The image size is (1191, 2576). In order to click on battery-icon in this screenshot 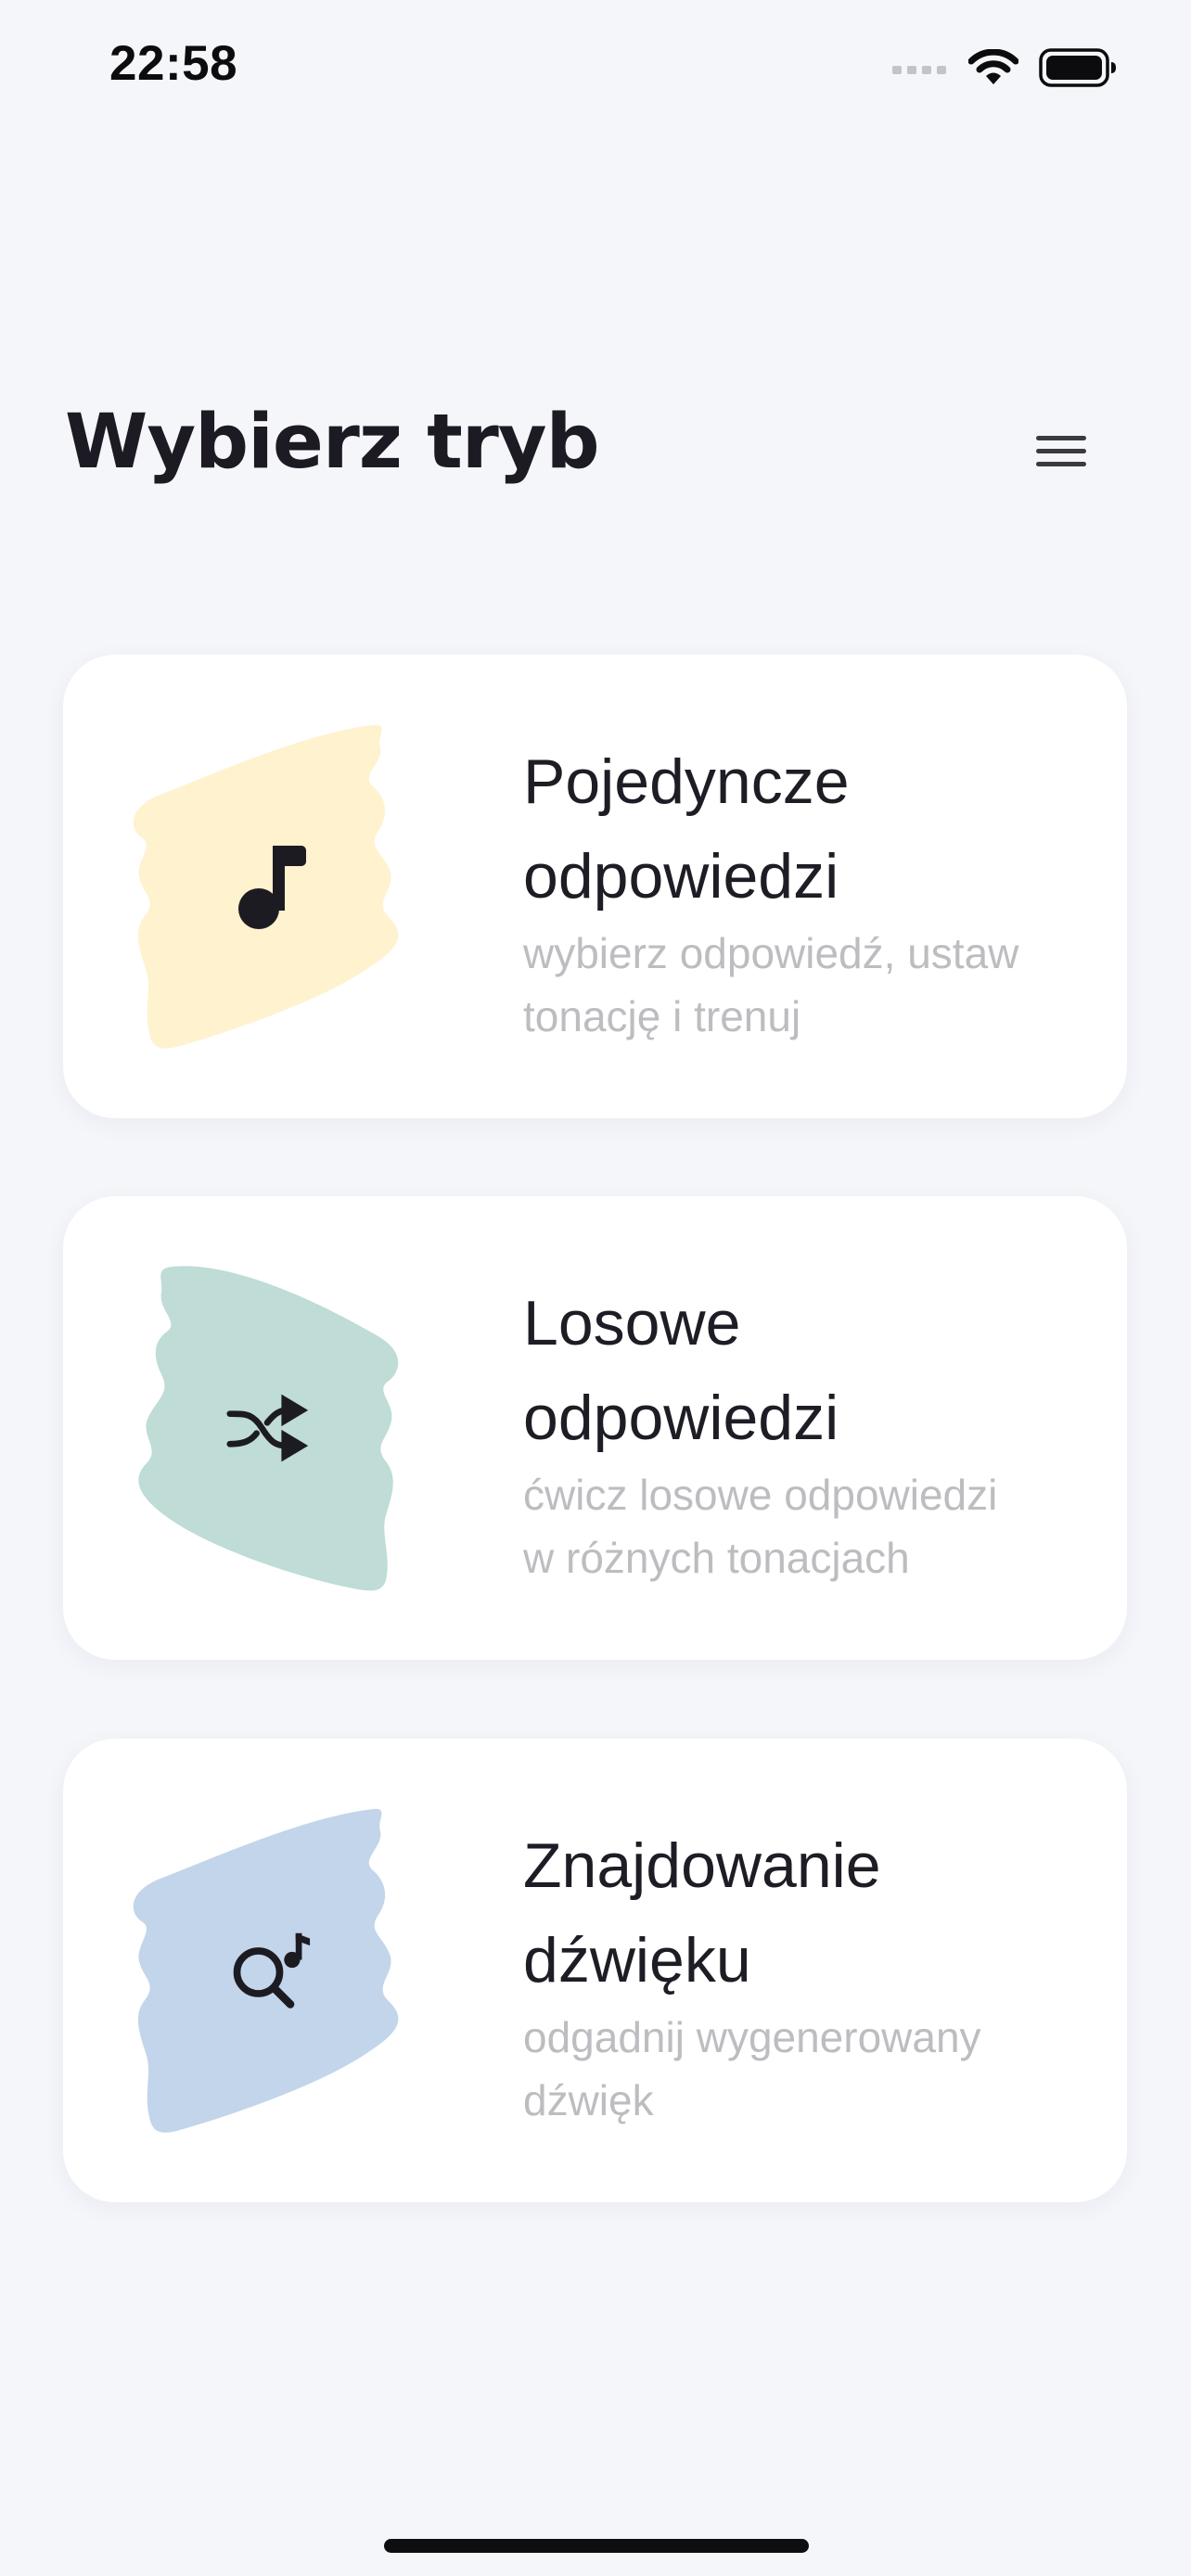, I will do `click(1077, 67)`.